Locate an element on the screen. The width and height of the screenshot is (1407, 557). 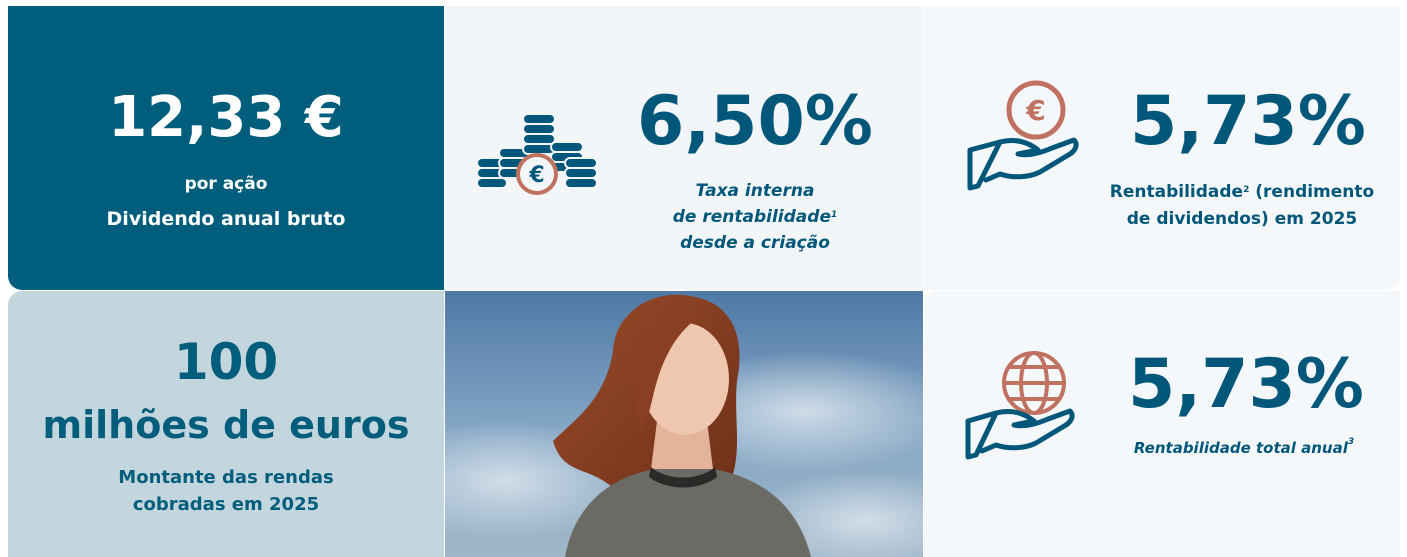
yield-label-line2: de dividendos) em 2025 is located at coordinates (1242, 219).